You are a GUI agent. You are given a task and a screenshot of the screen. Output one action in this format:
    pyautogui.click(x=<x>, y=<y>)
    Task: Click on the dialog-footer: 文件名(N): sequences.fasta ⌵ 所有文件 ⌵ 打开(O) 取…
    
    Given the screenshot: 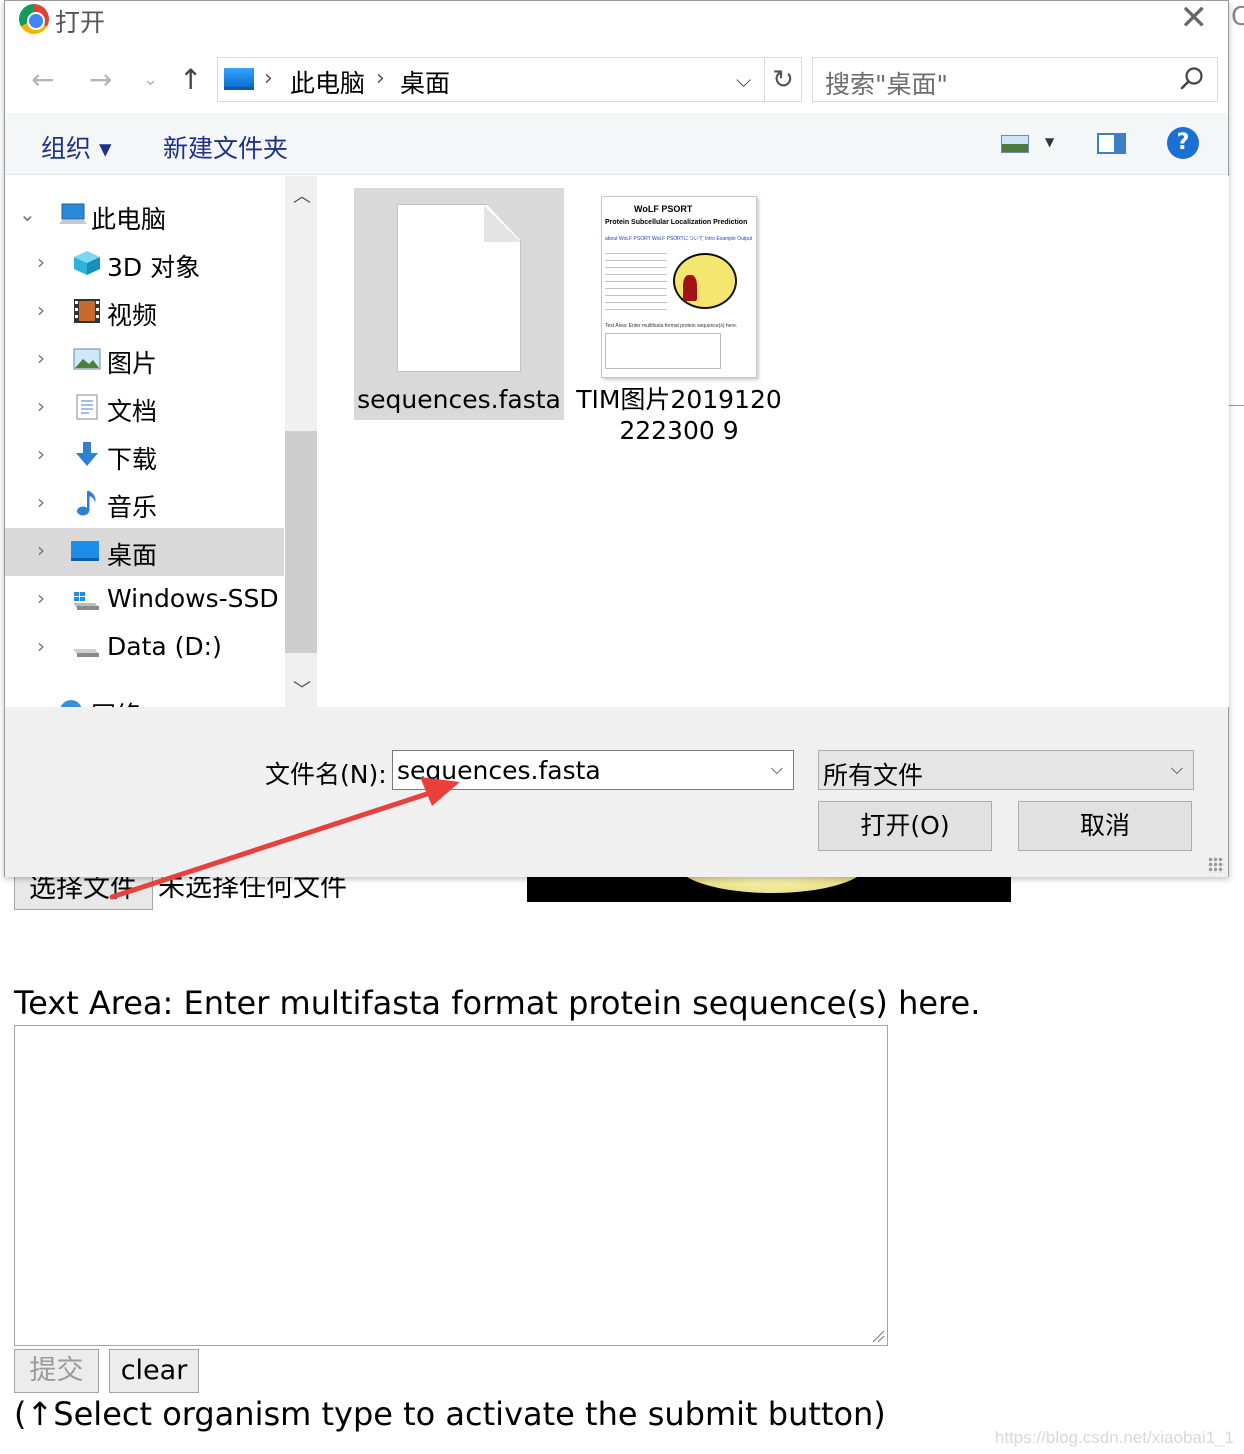 What is the action you would take?
    pyautogui.click(x=616, y=792)
    